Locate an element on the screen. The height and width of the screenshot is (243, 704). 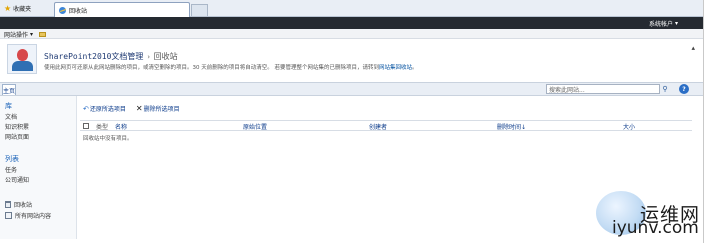
quick-launch-lists-header: 列表 is located at coordinates (12, 159).